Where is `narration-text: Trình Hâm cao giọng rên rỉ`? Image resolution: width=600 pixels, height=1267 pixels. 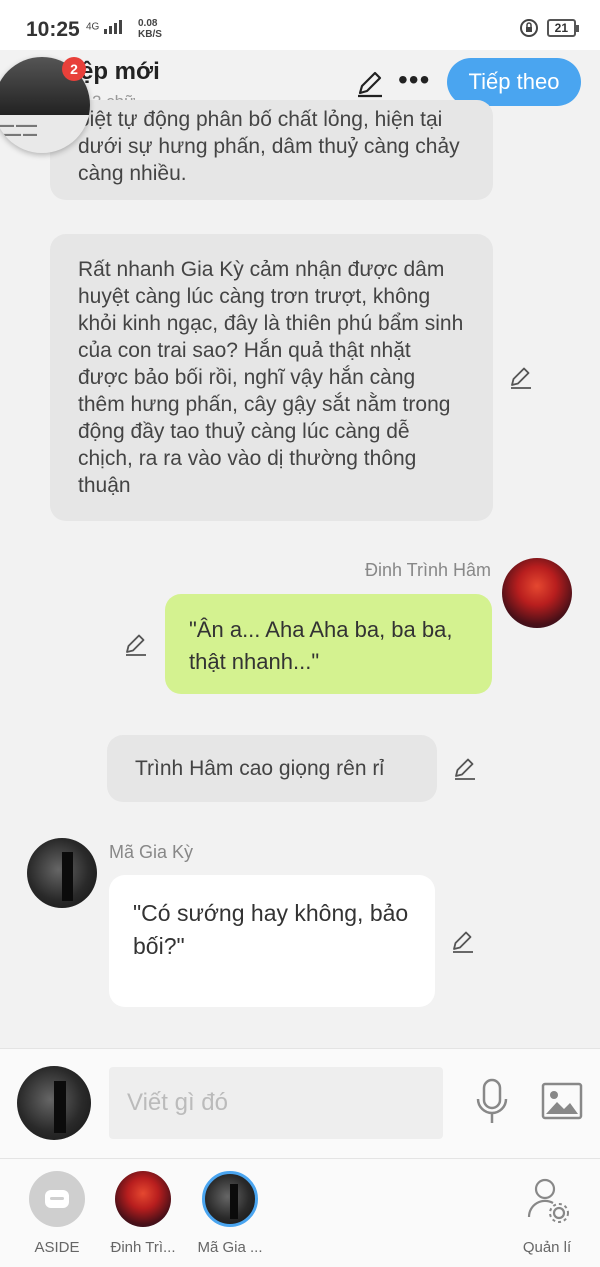
narration-text: Trình Hâm cao giọng rên rỉ is located at coordinates (259, 768).